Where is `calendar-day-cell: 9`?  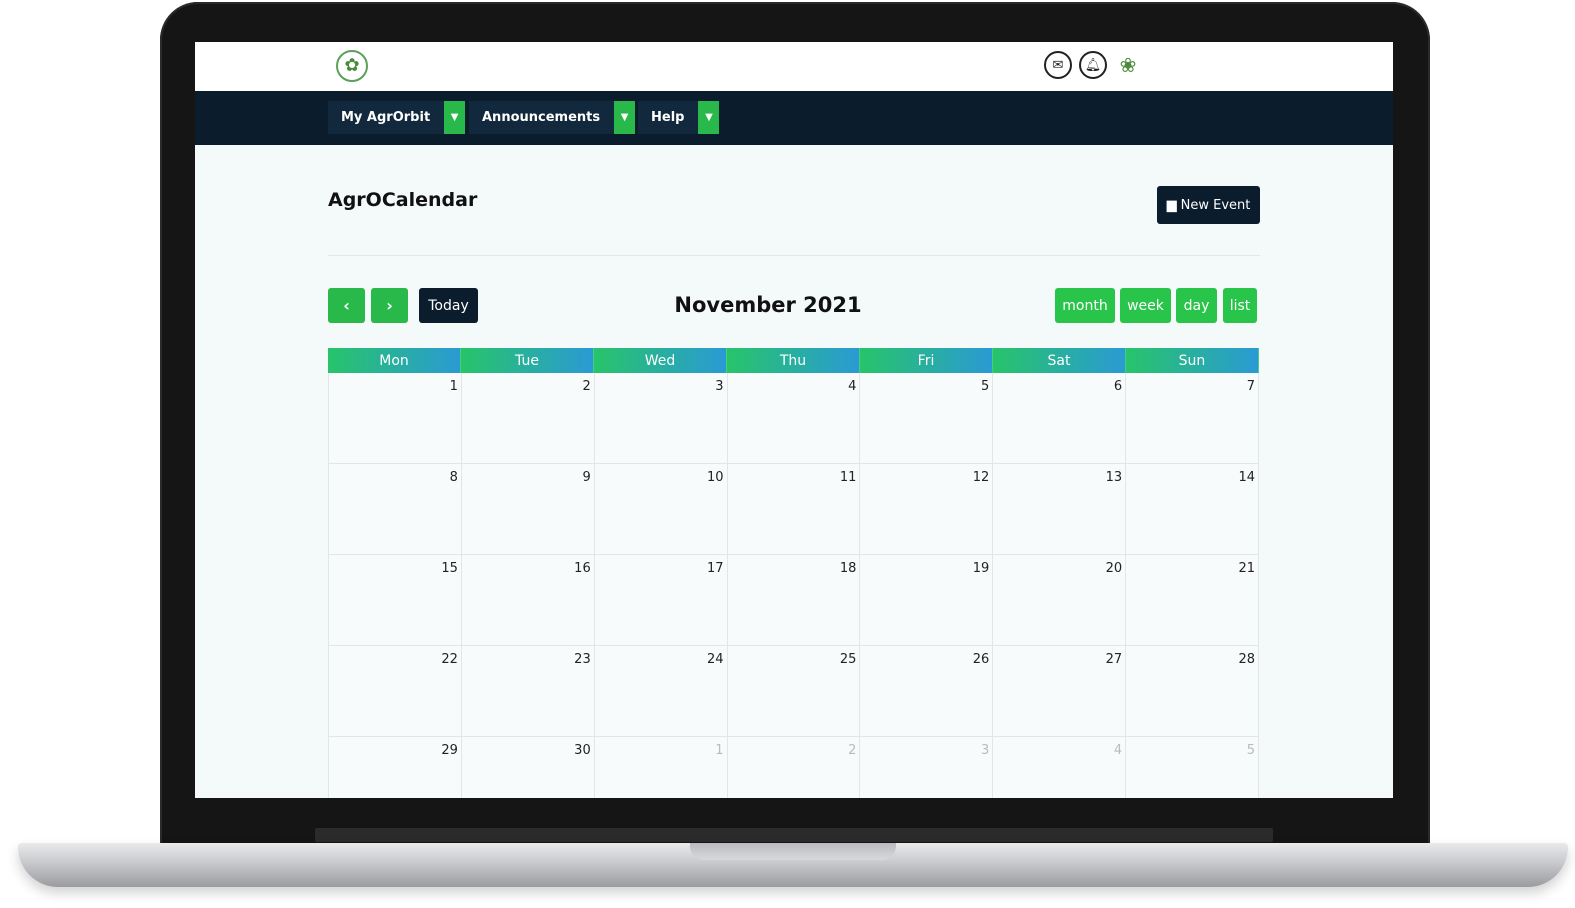 calendar-day-cell: 9 is located at coordinates (528, 509).